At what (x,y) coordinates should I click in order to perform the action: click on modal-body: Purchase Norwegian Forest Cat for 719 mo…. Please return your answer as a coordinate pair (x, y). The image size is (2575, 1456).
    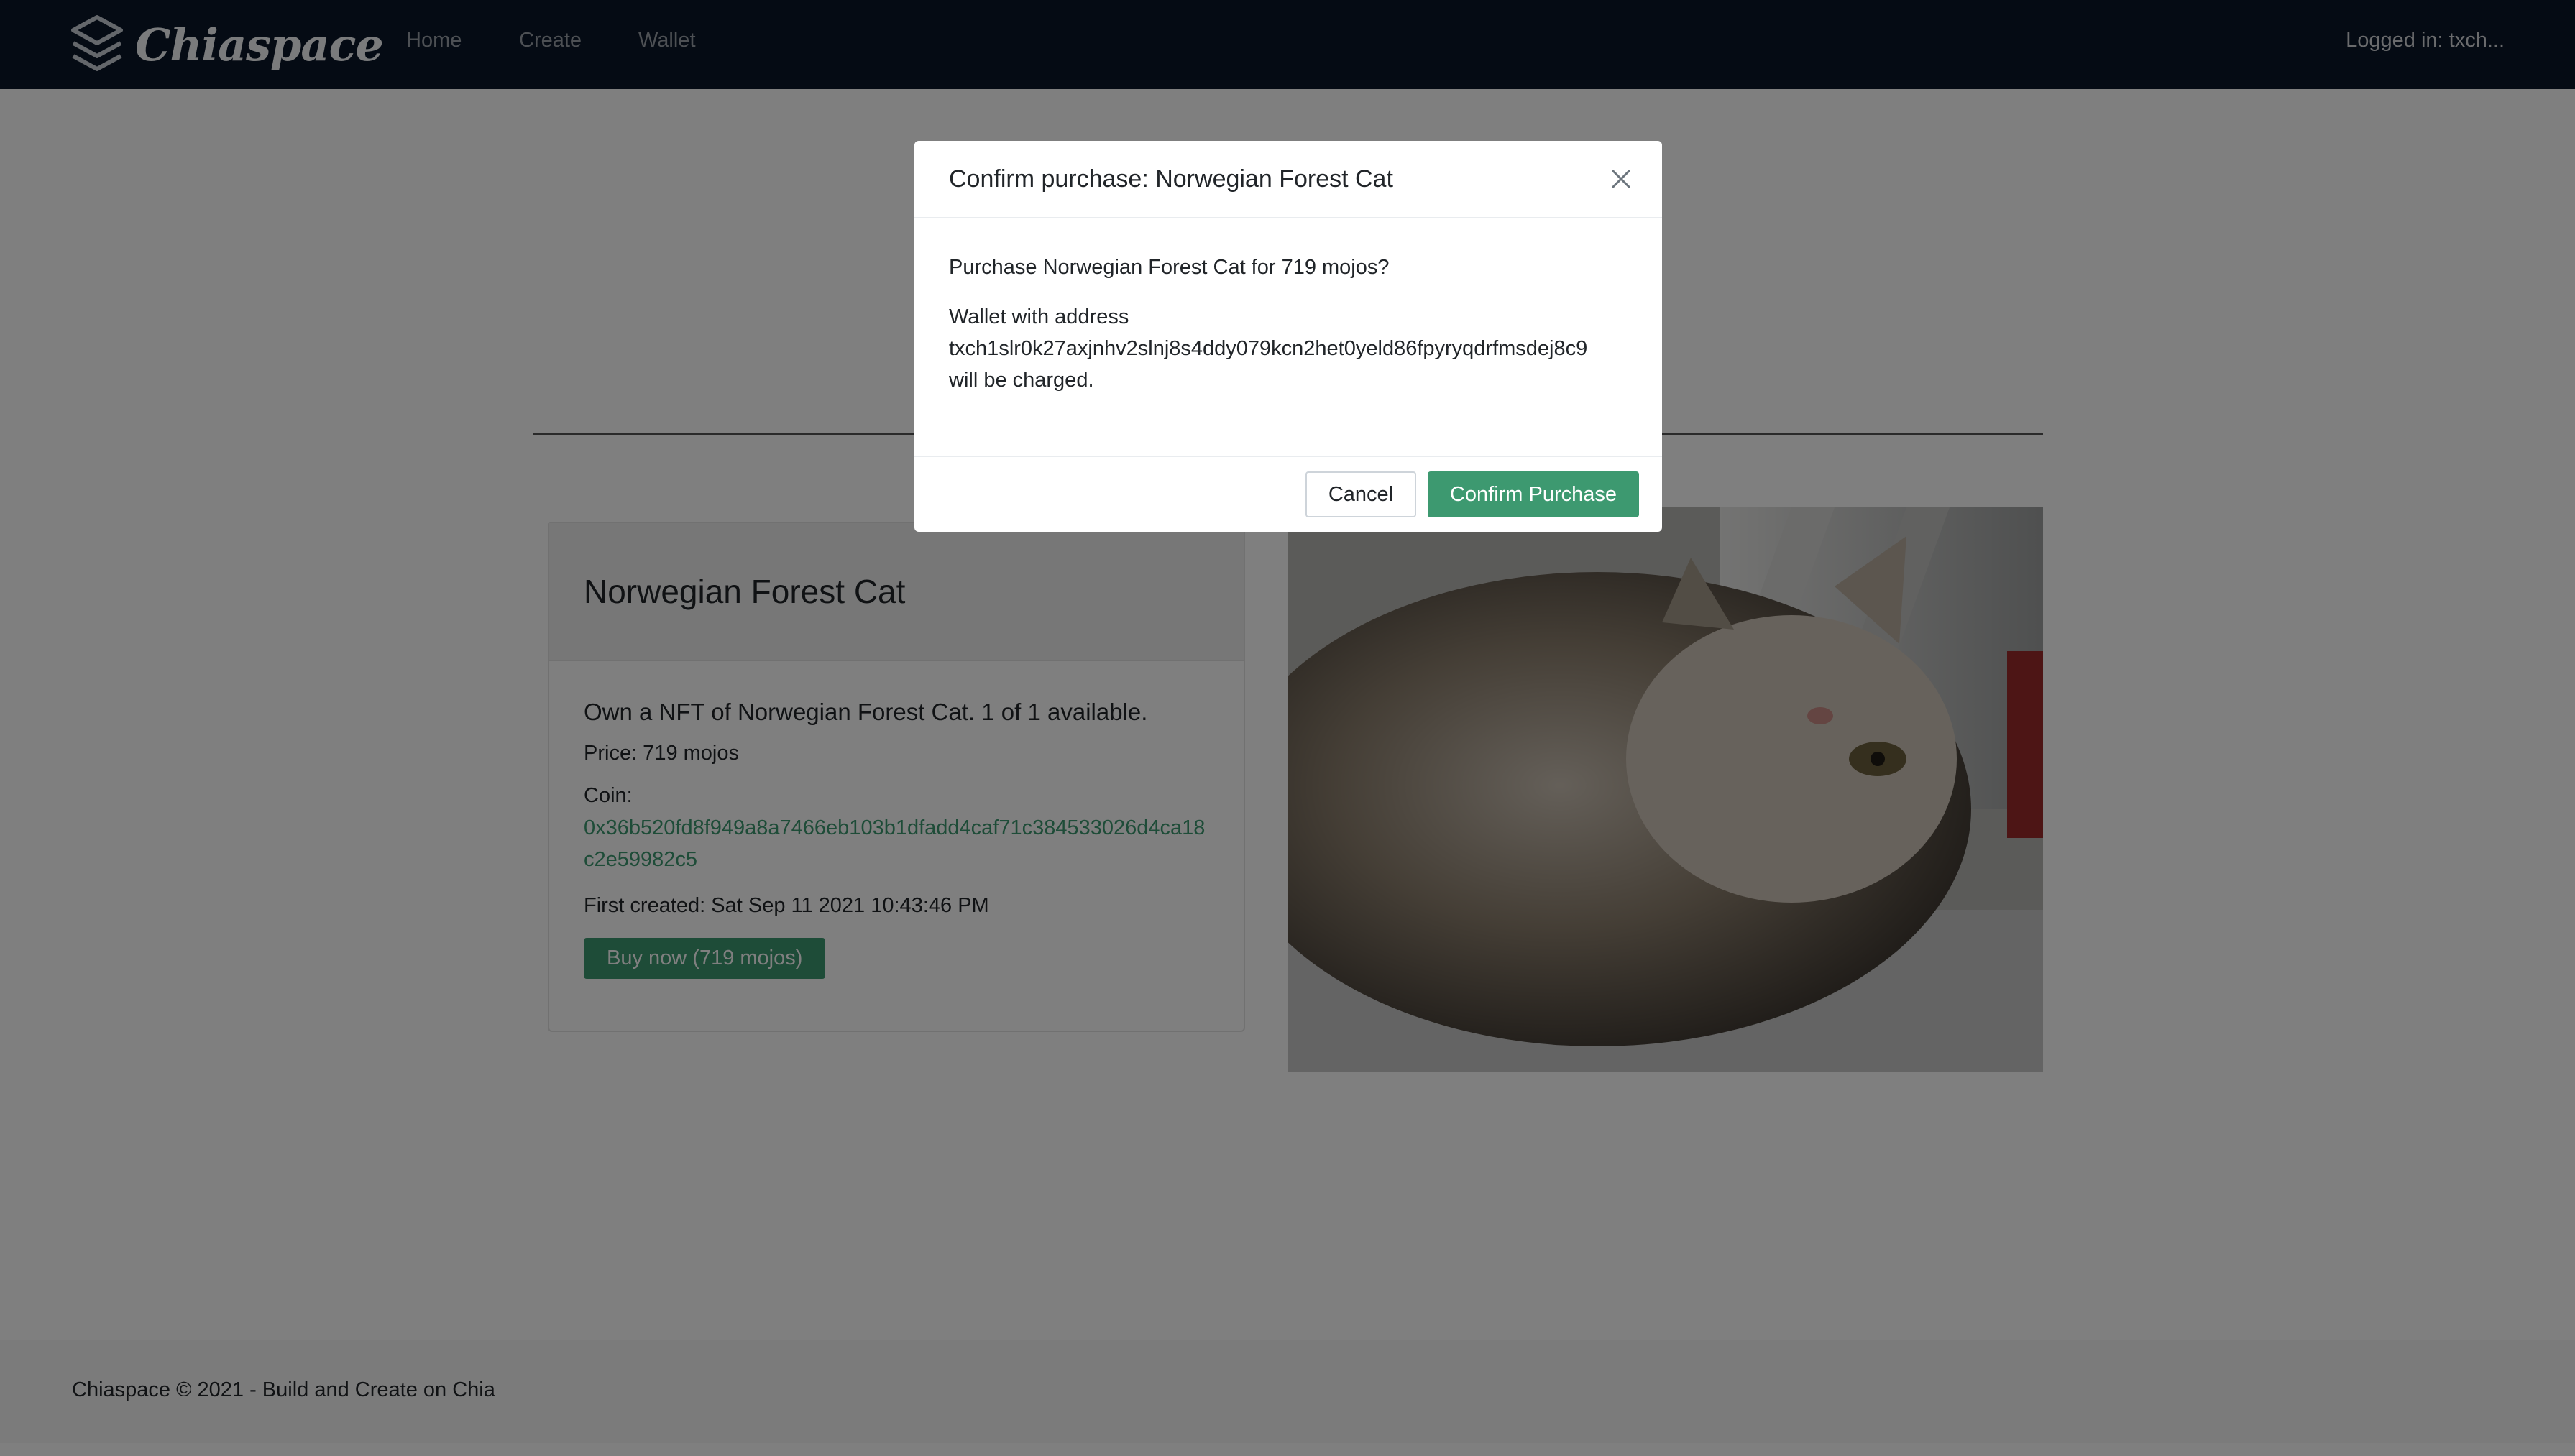
    Looking at the image, I should click on (1290, 326).